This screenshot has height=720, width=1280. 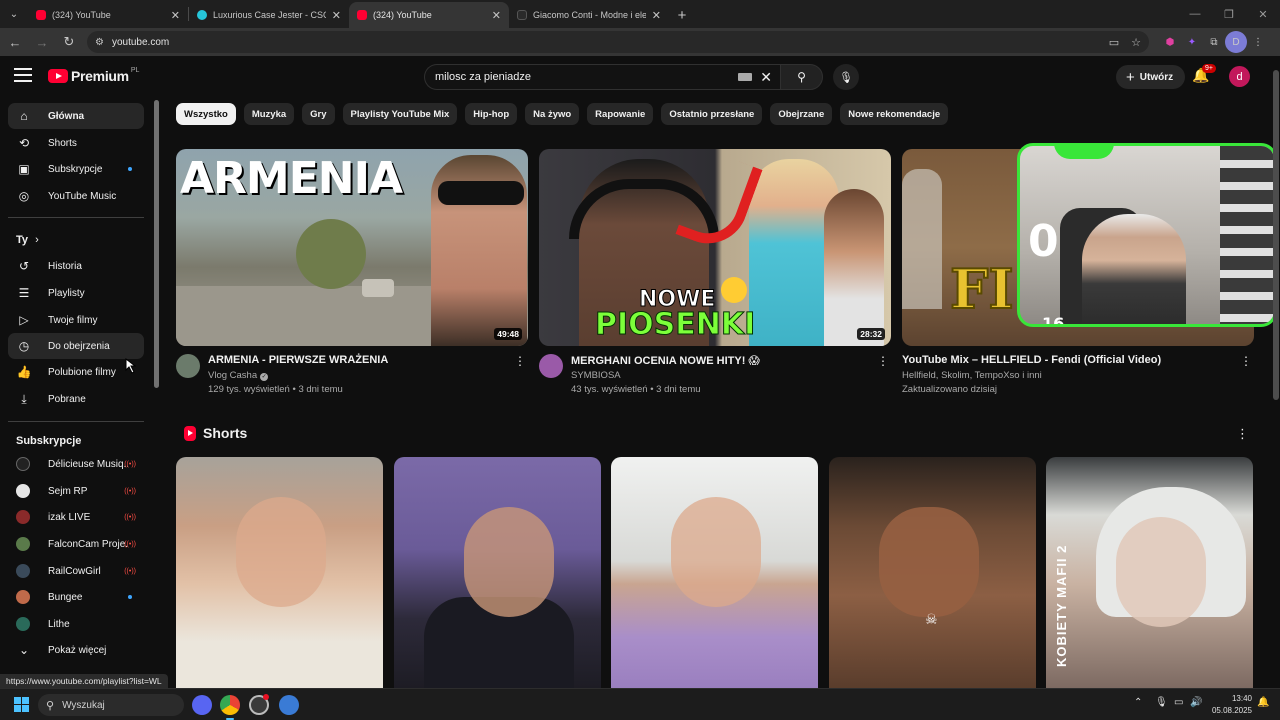 What do you see at coordinates (69, 42) in the screenshot?
I see `reload-button: ↻` at bounding box center [69, 42].